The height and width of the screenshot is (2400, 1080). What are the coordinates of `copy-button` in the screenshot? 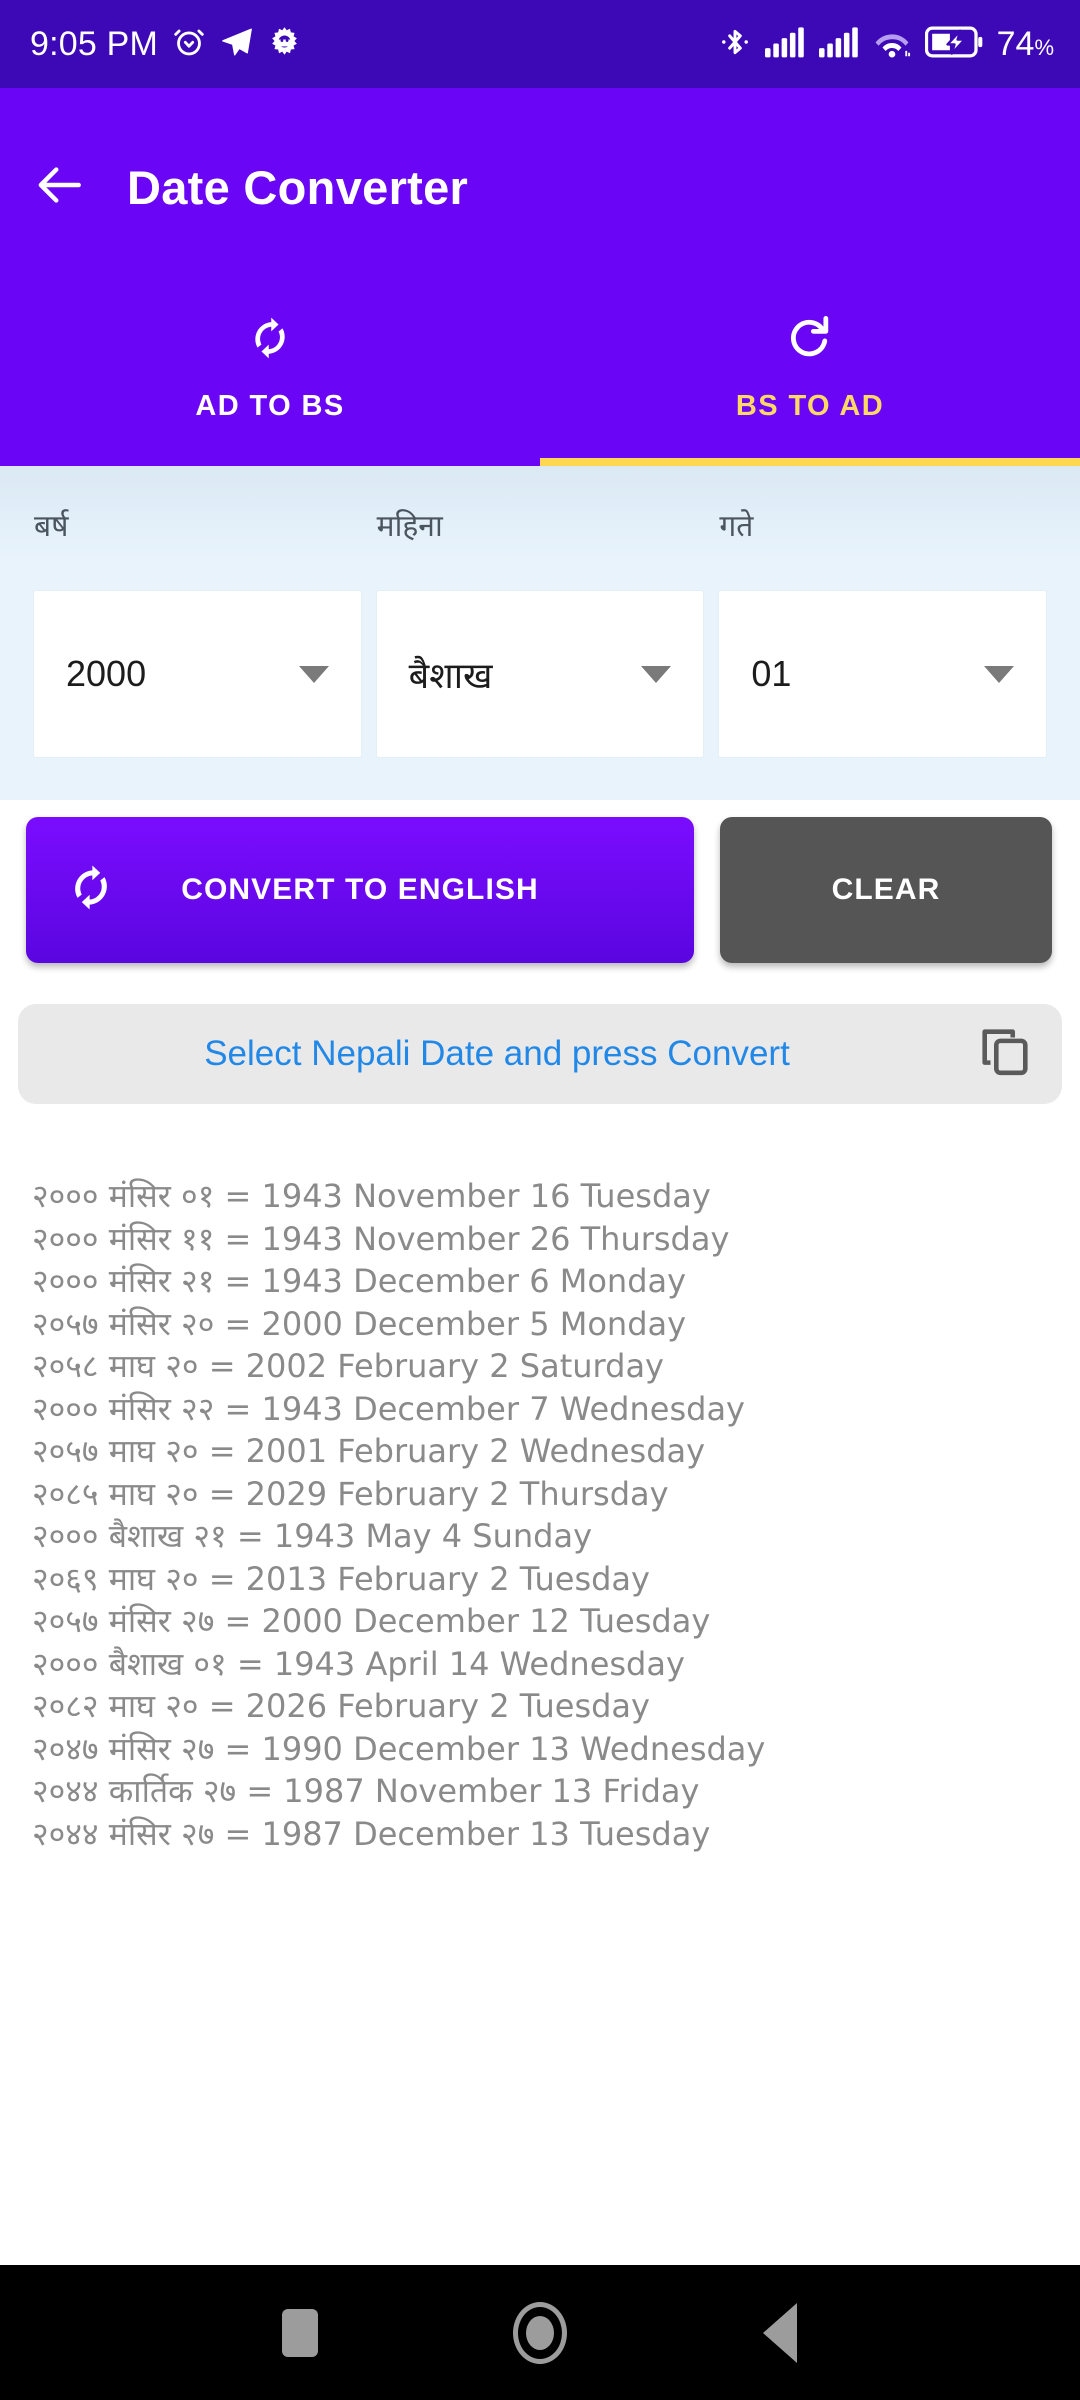 It's located at (1005, 1054).